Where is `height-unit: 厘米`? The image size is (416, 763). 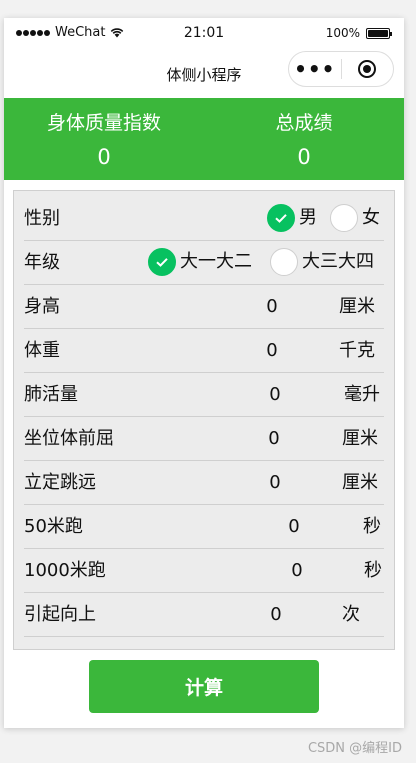
height-unit: 厘米 is located at coordinates (357, 306).